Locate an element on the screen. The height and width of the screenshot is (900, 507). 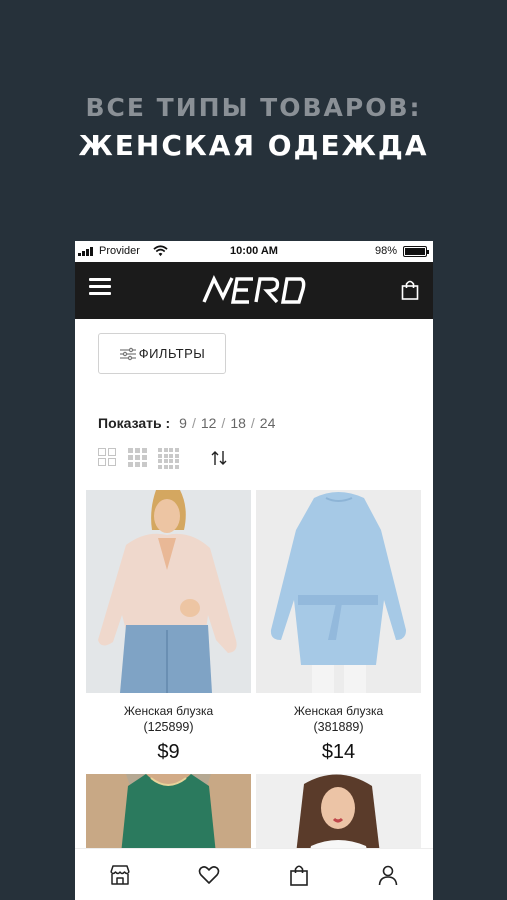
product-card: Женская блузка (381889) $14 is located at coordinates (338, 627).